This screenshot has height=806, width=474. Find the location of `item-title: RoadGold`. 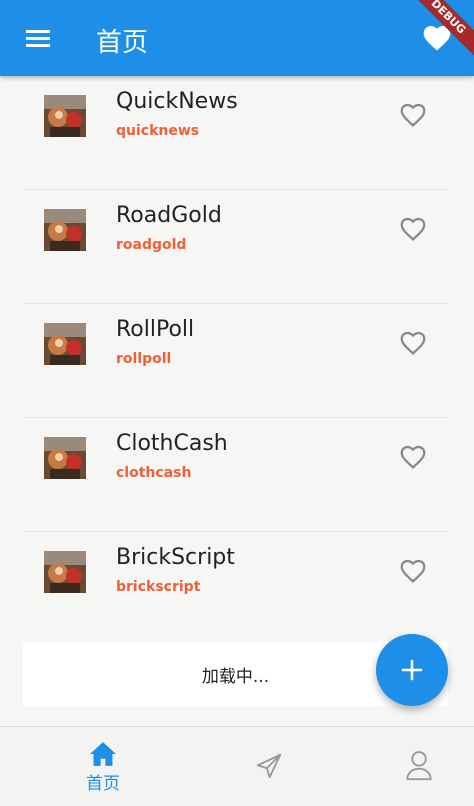

item-title: RoadGold is located at coordinates (169, 215).